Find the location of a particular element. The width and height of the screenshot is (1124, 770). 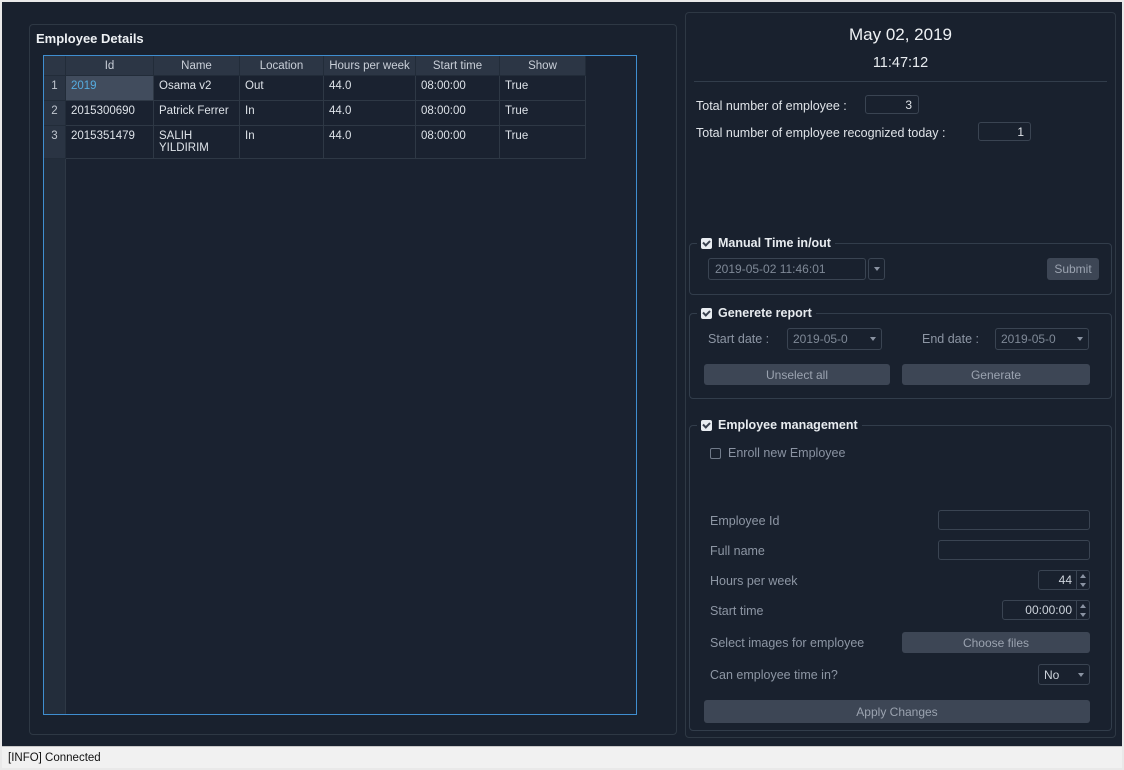

table-row: 1 2019 Osama v2 Out 44.0 08:00:00 True is located at coordinates (340, 88).